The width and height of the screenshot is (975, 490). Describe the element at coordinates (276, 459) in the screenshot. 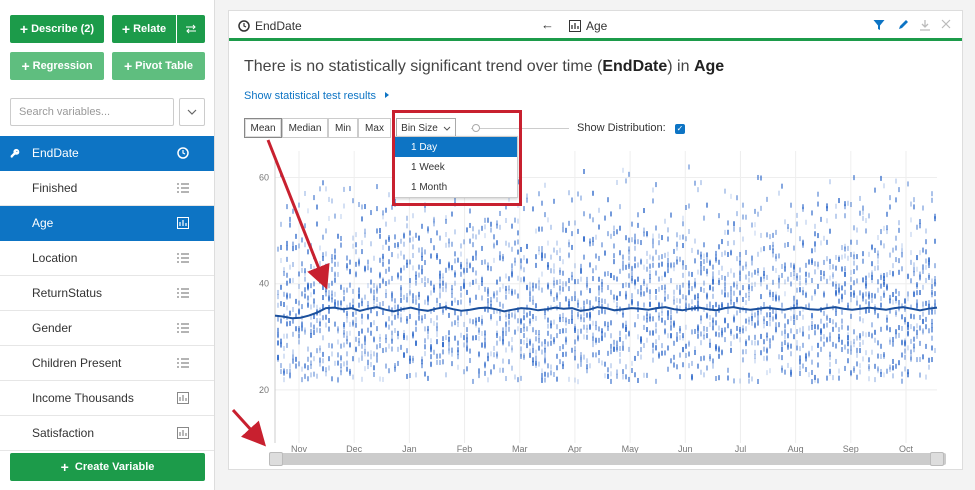

I see `scroll-left-handle` at that location.